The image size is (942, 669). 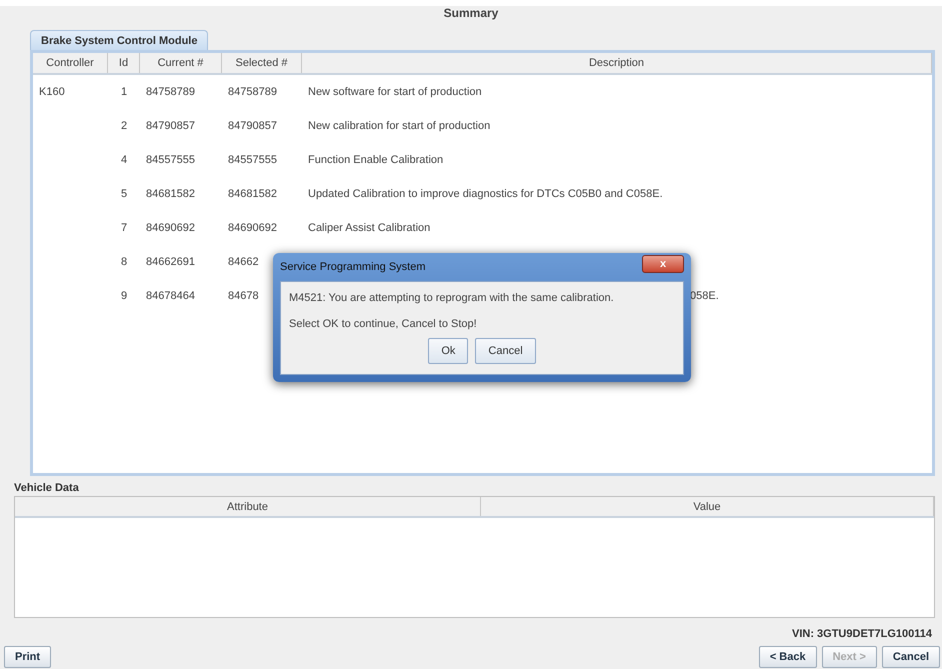 What do you see at coordinates (398, 126) in the screenshot?
I see `table-cell-text: New calibration for start of production` at bounding box center [398, 126].